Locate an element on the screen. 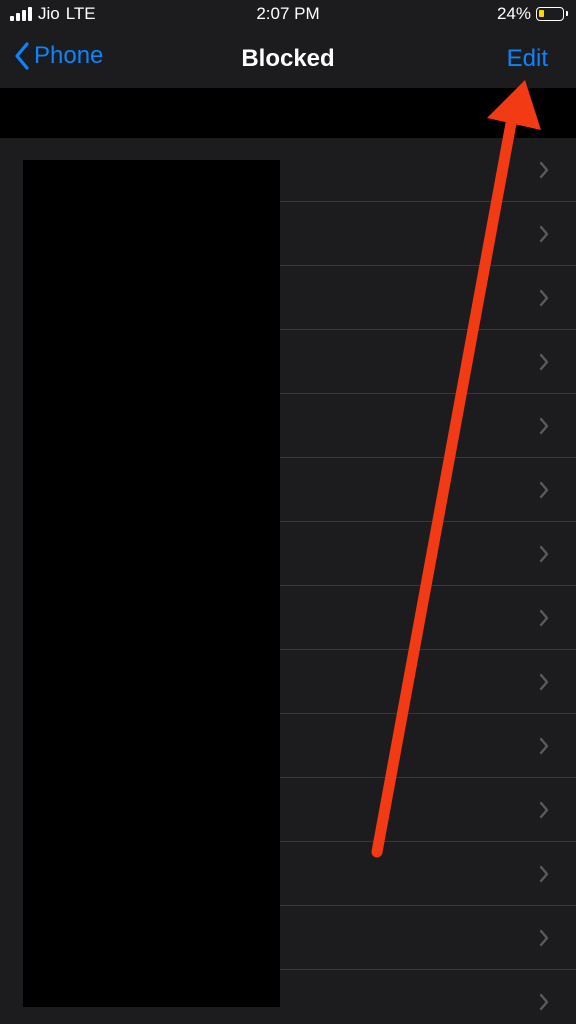 This screenshot has width=576, height=1024. status-bar: Jio LTE 2:07 PM 24% is located at coordinates (288, 15).